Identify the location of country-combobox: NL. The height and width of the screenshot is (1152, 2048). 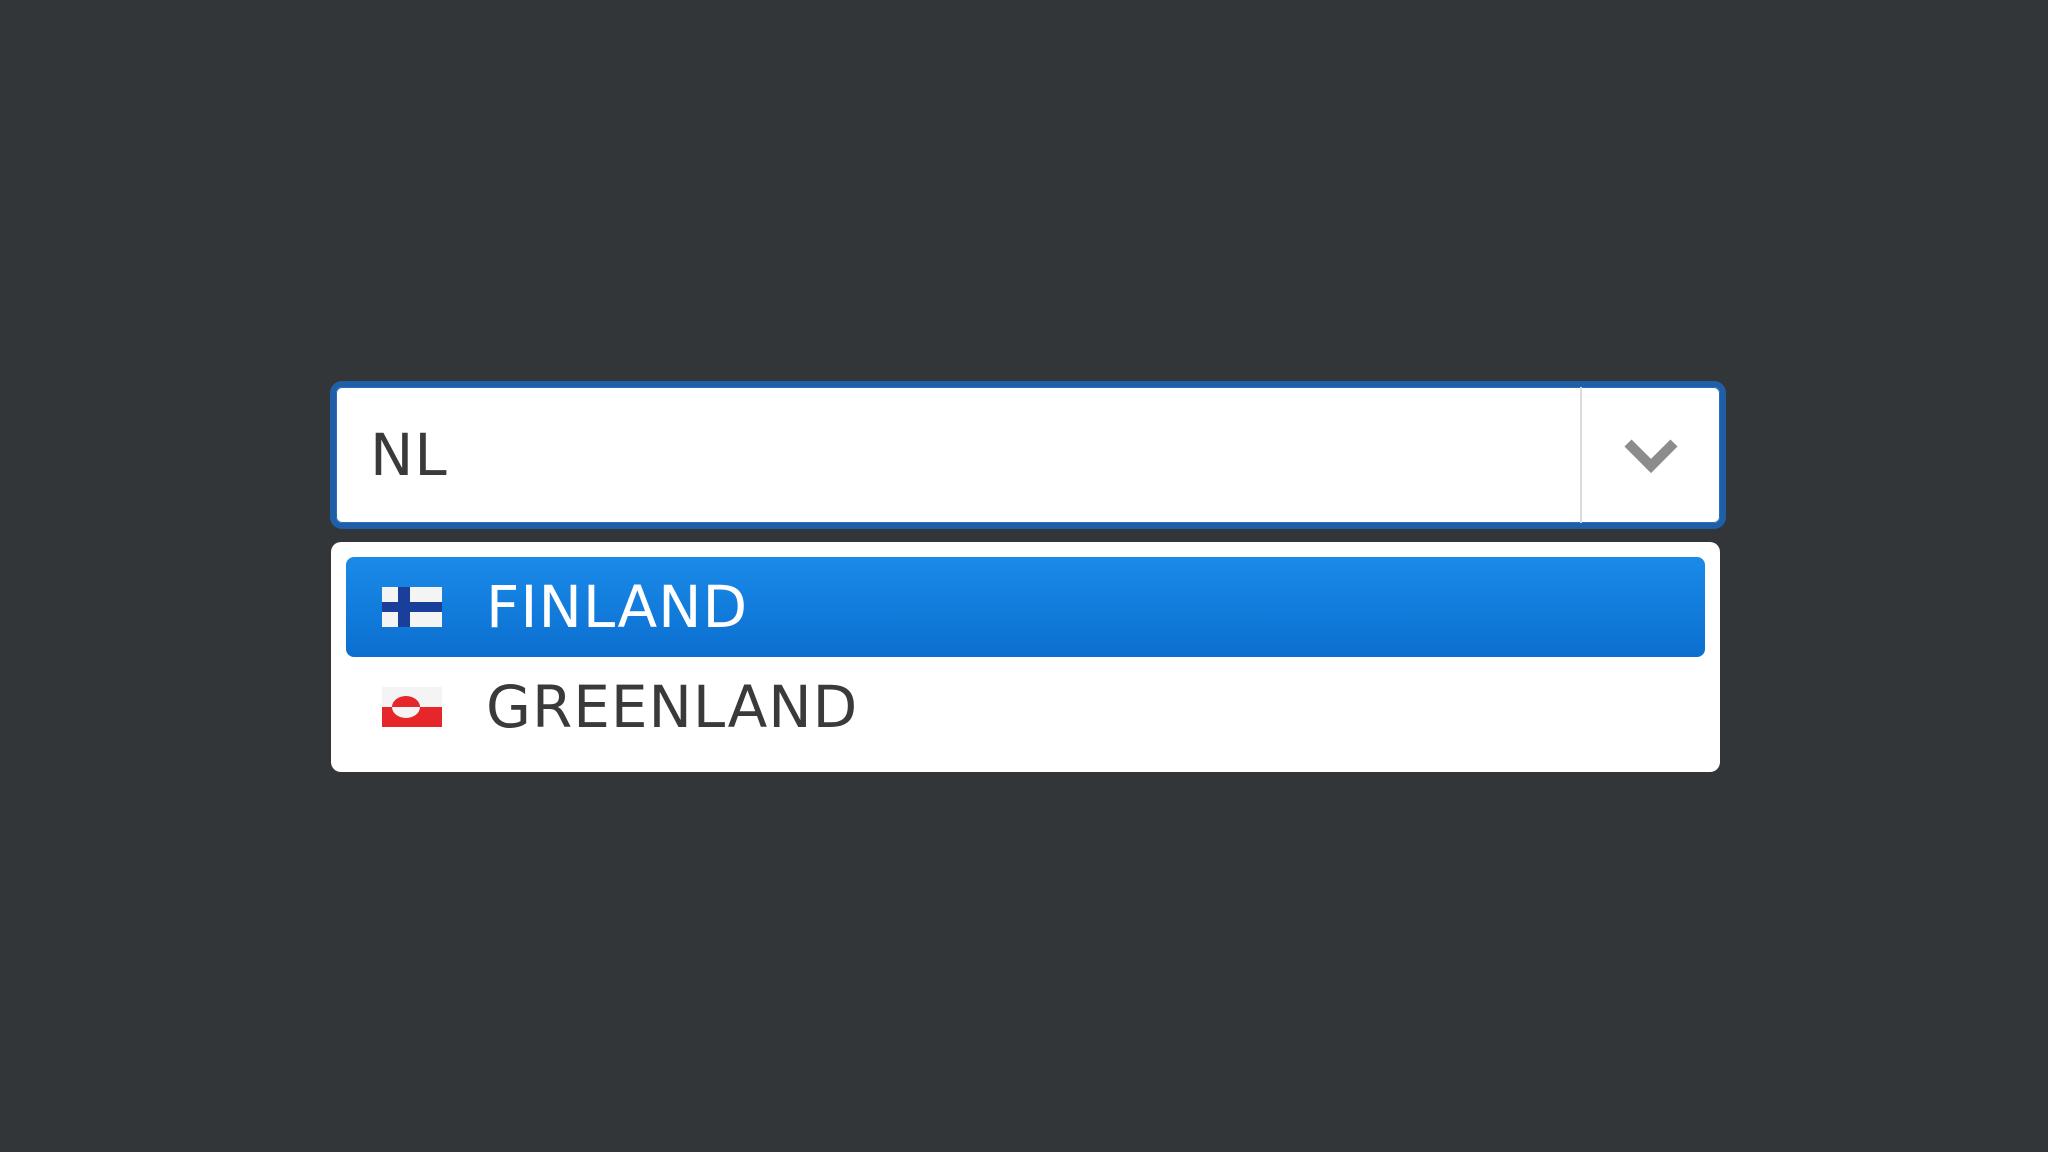
(1028, 455).